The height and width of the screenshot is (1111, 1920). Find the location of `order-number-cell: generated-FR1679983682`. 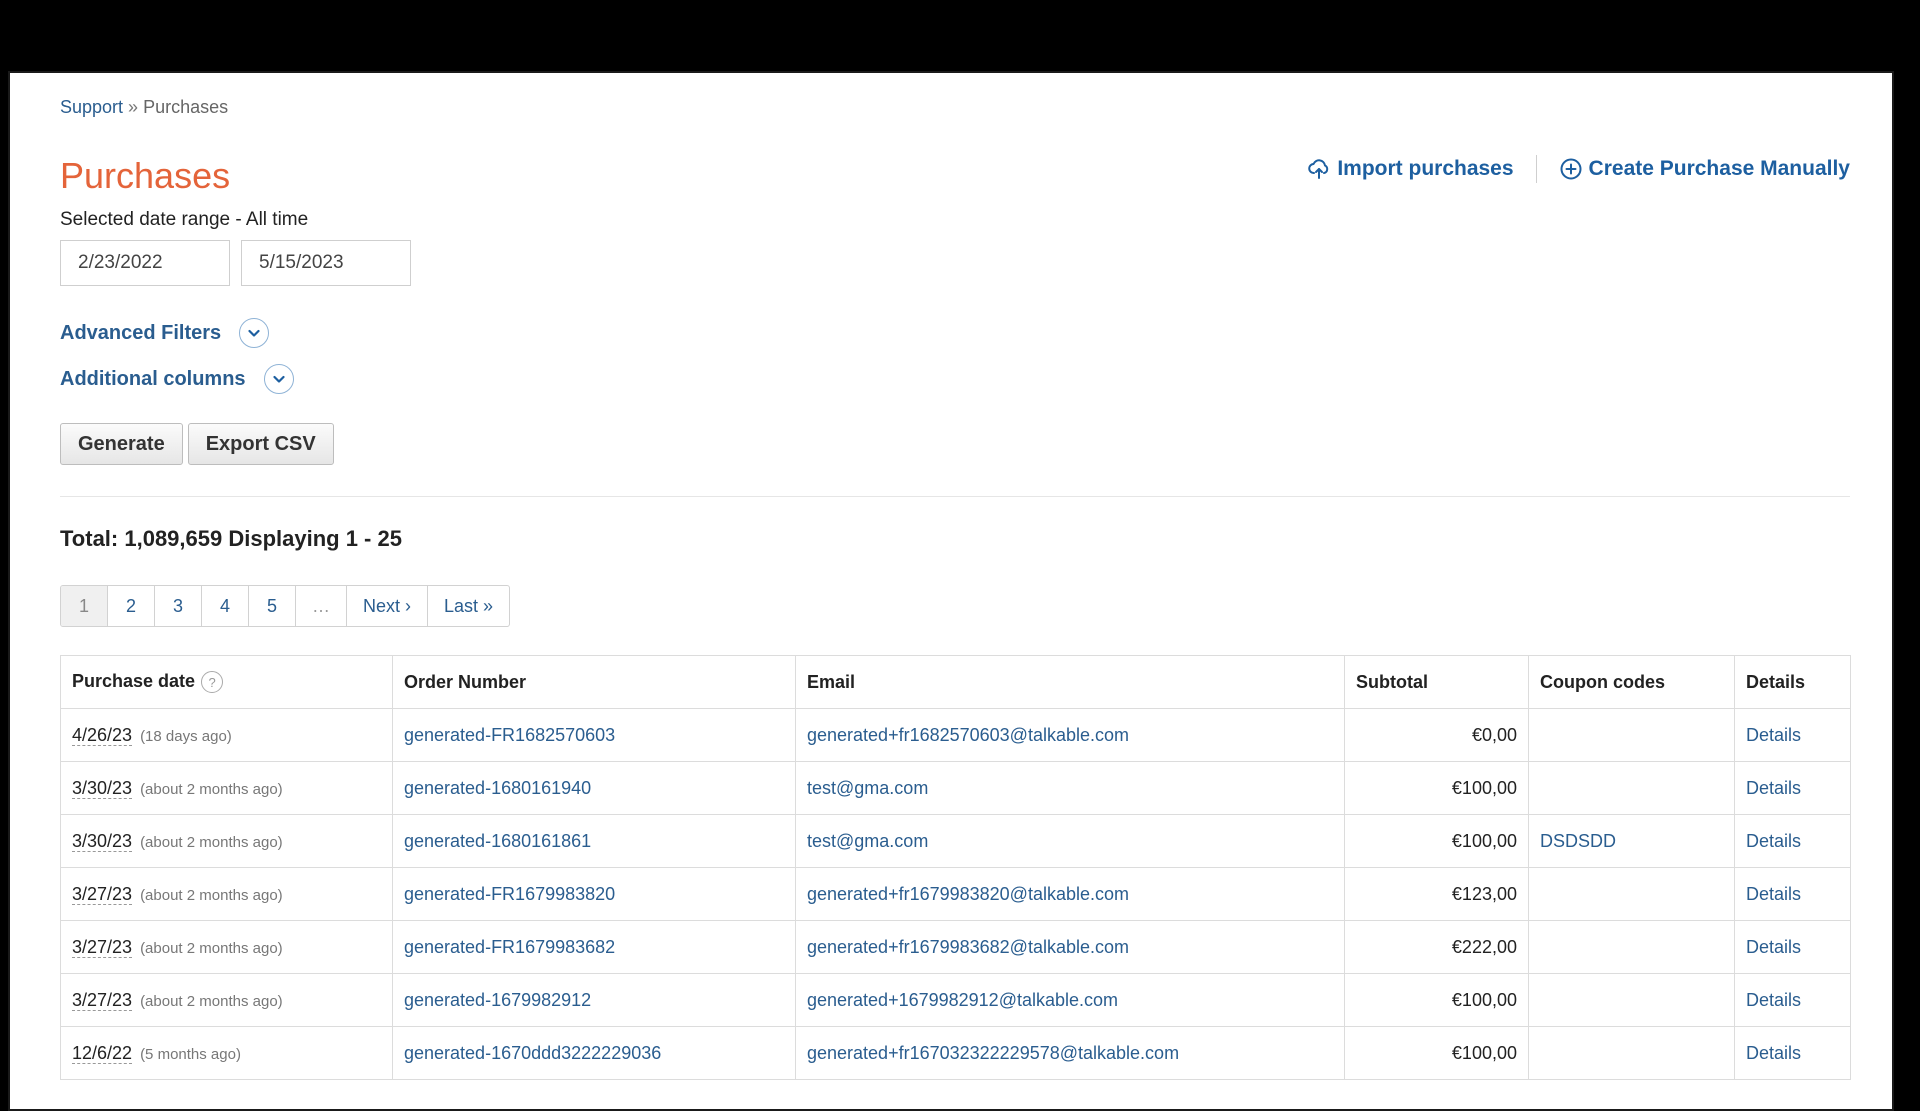

order-number-cell: generated-FR1679983682 is located at coordinates (594, 947).